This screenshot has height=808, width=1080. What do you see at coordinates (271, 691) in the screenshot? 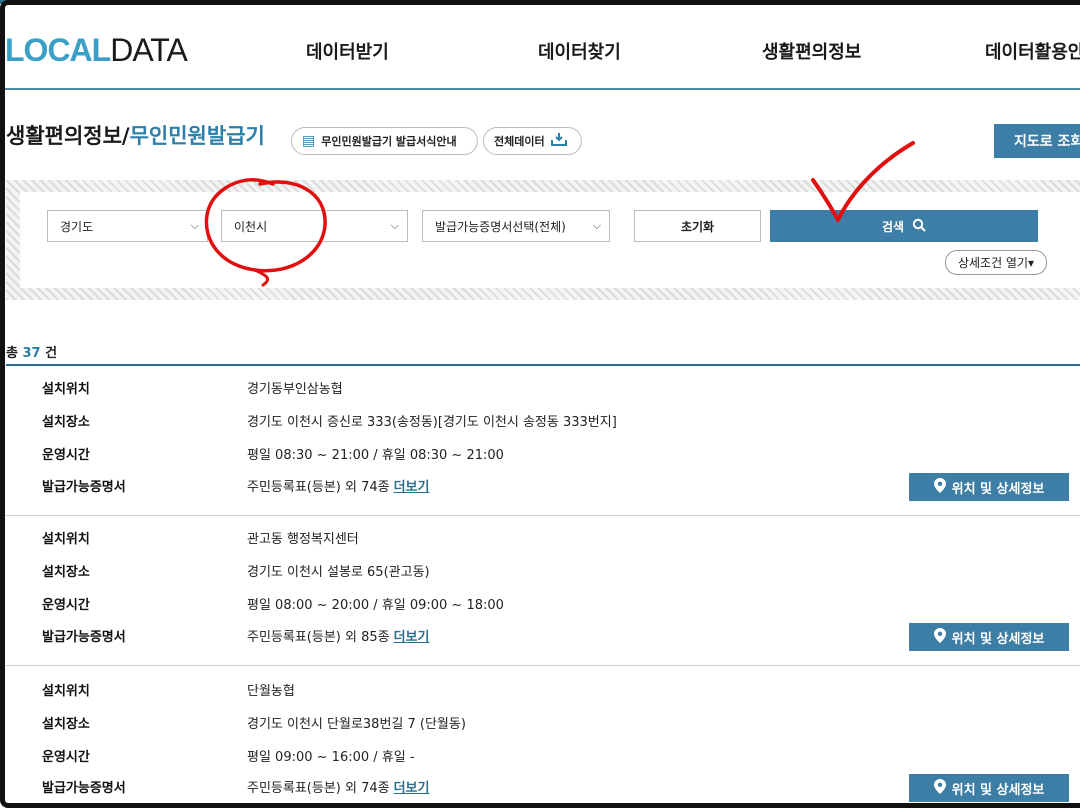
I see `item-location: 단월농협` at bounding box center [271, 691].